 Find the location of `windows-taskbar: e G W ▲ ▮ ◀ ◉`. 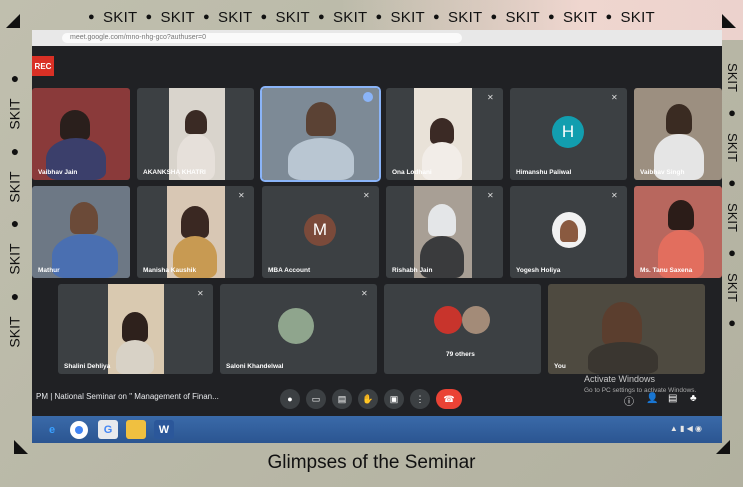

windows-taskbar: e G W ▲ ▮ ◀ ◉ is located at coordinates (377, 429).